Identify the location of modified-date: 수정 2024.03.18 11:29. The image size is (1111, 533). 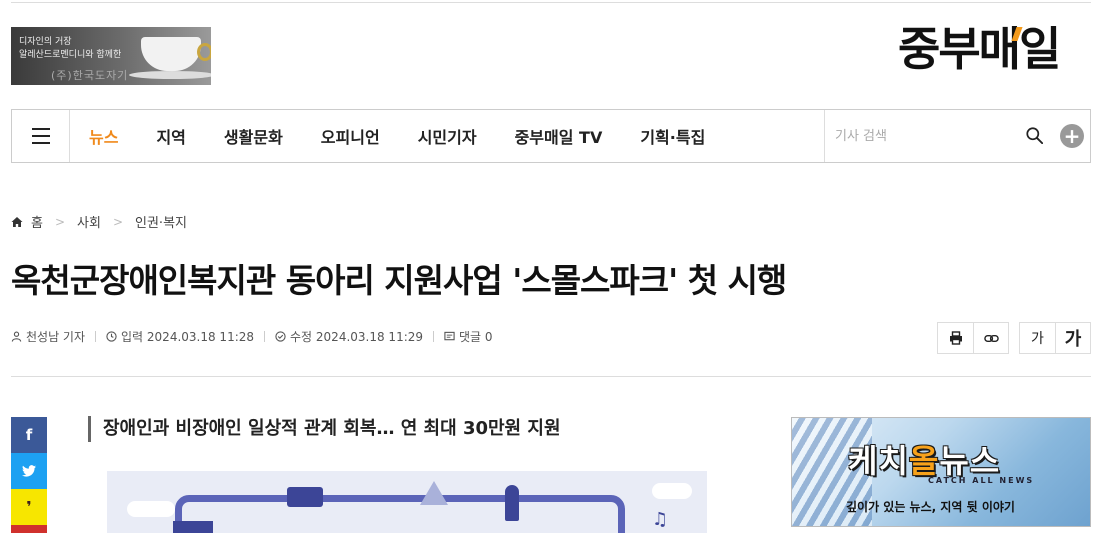
(357, 337).